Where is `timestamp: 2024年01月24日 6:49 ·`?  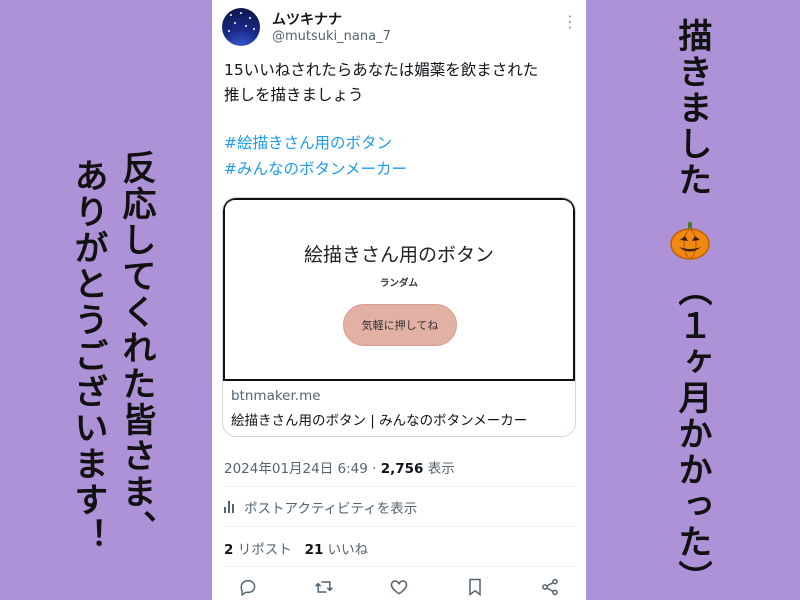 timestamp: 2024年01月24日 6:49 · is located at coordinates (302, 469).